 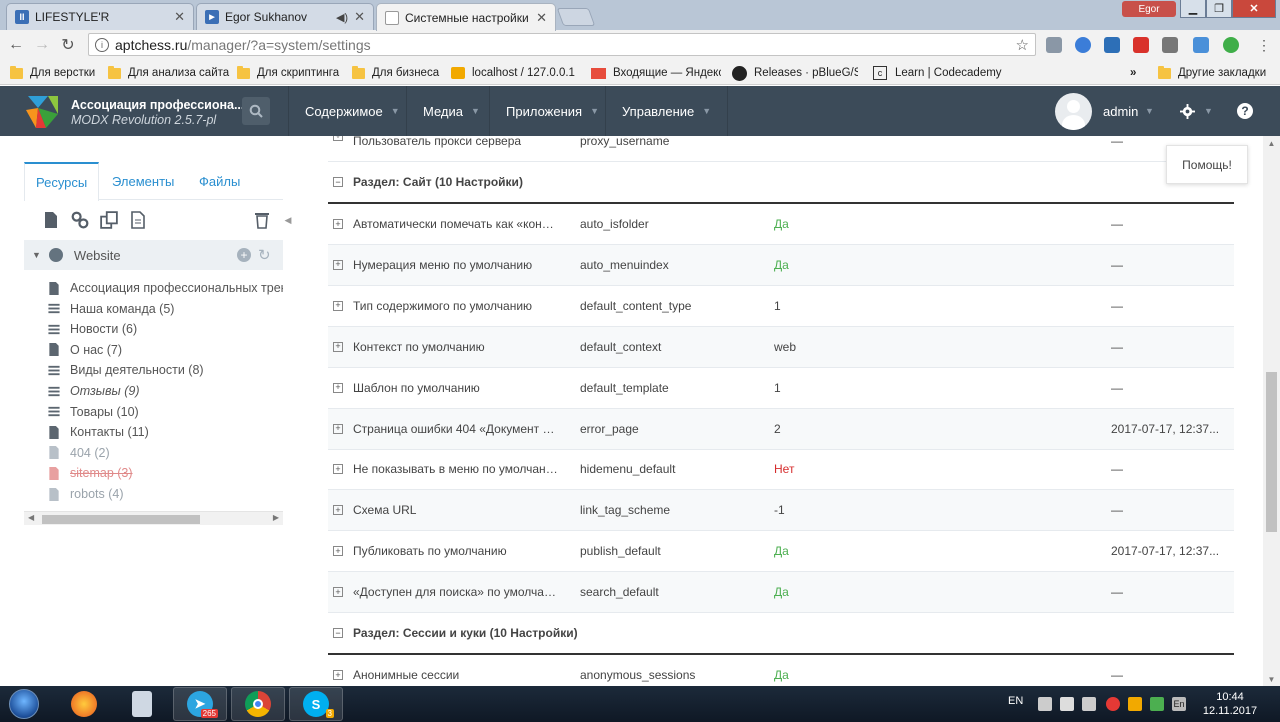 I want to click on tab-elements: Элементы, so click(x=143, y=181).